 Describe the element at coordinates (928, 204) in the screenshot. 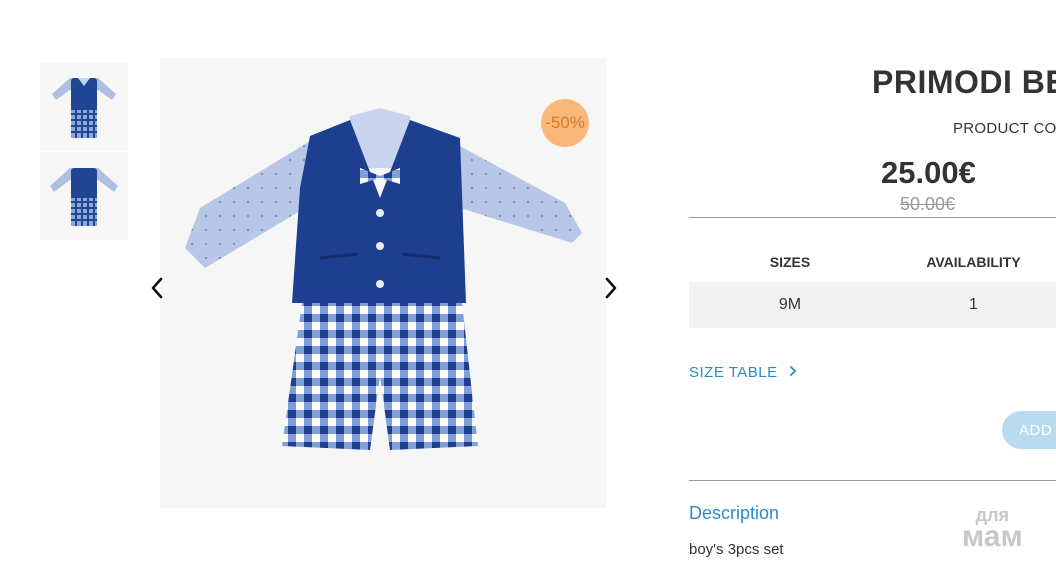

I see `product-old-price: 50.00€` at that location.